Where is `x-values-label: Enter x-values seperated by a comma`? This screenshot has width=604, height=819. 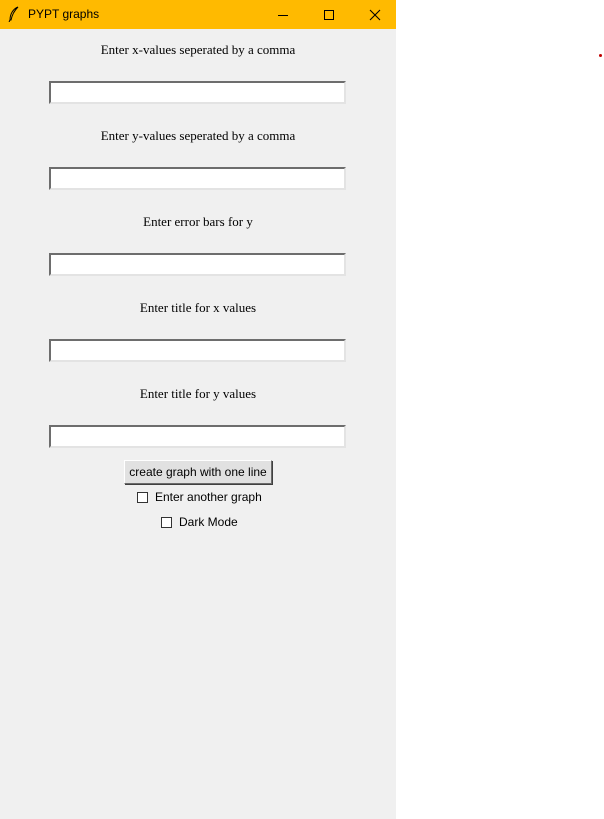 x-values-label: Enter x-values seperated by a comma is located at coordinates (198, 49).